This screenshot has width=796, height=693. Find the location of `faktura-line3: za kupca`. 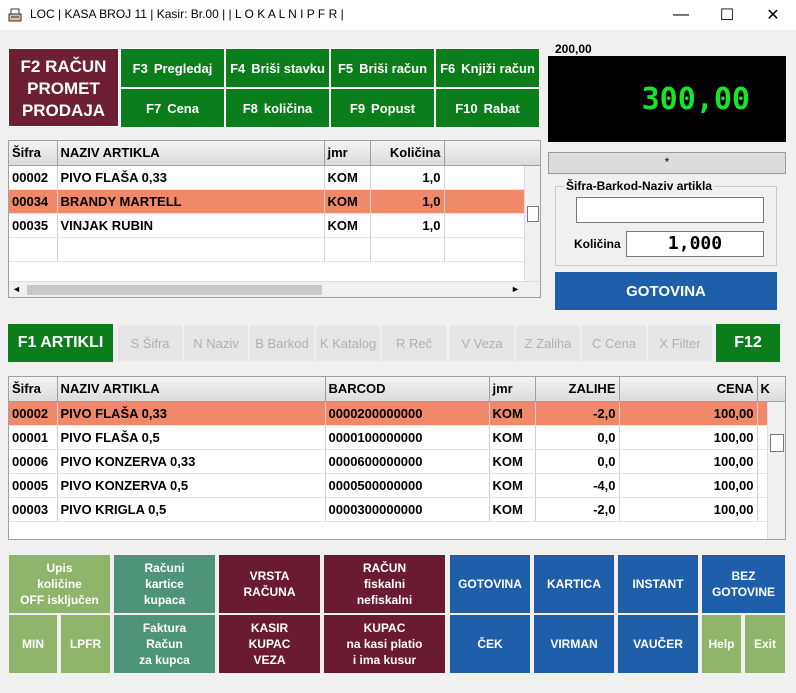

faktura-line3: za kupca is located at coordinates (164, 660).